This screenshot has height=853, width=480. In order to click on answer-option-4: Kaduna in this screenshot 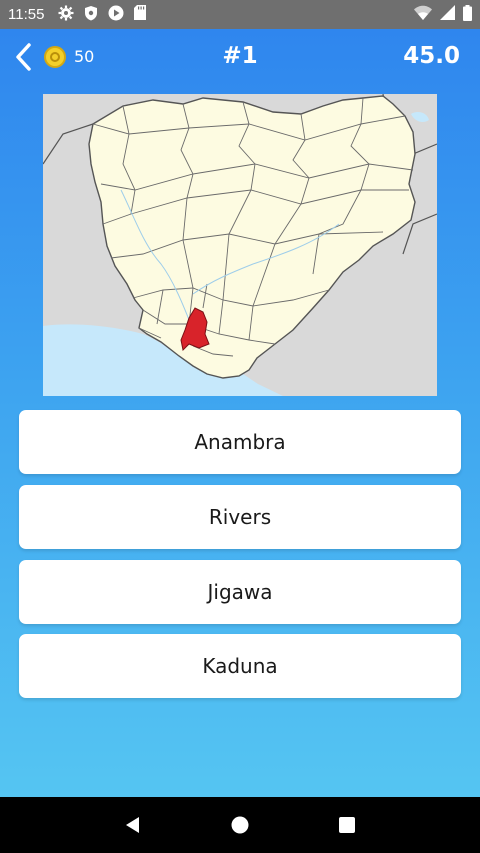, I will do `click(240, 666)`.